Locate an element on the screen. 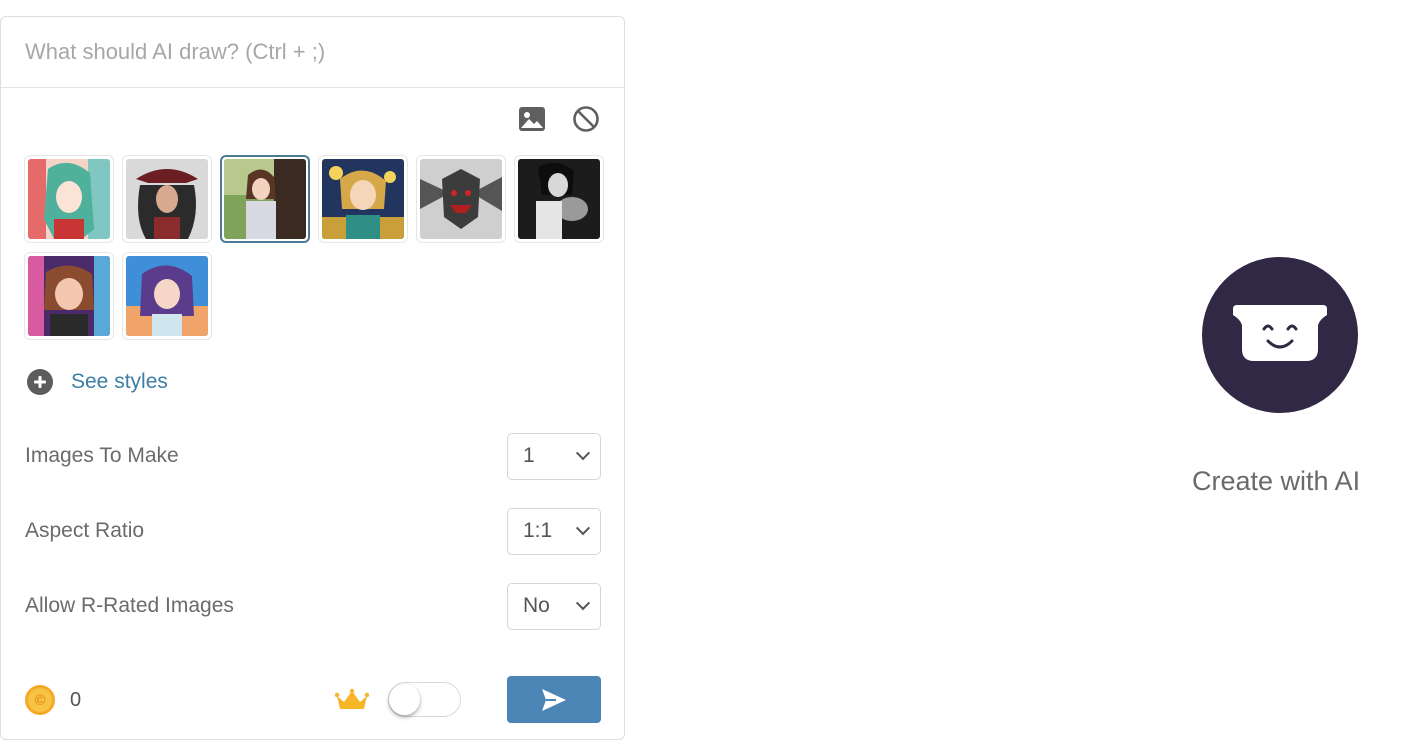 This screenshot has height=755, width=1428. create-with-ai-label: Create with AI is located at coordinates (1276, 481).